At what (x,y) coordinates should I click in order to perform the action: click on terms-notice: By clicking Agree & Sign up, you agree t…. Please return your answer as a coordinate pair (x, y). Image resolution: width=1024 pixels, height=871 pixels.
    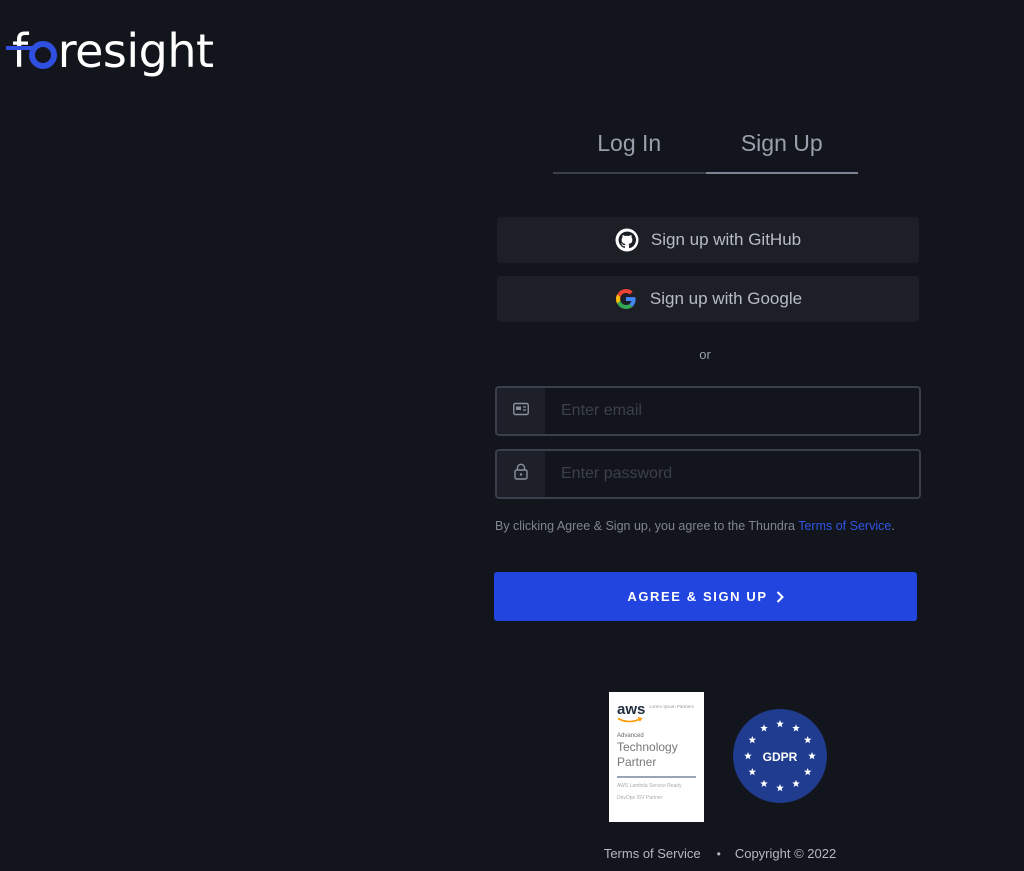
    Looking at the image, I should click on (705, 526).